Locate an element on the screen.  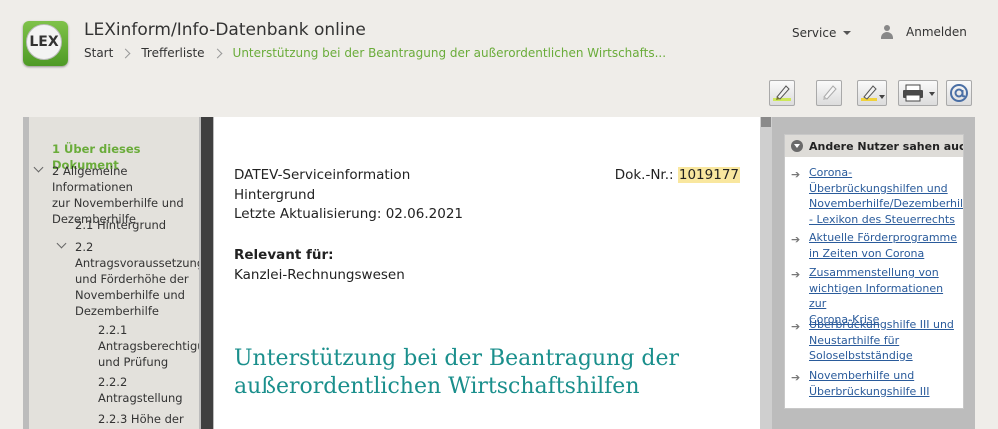
lex-logo: LEX is located at coordinates (45, 43).